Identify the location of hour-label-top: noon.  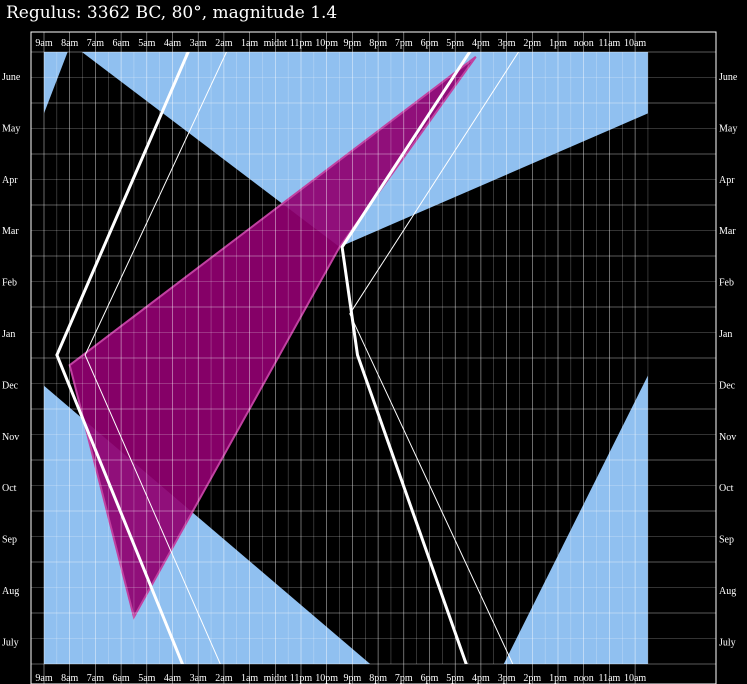
(584, 43).